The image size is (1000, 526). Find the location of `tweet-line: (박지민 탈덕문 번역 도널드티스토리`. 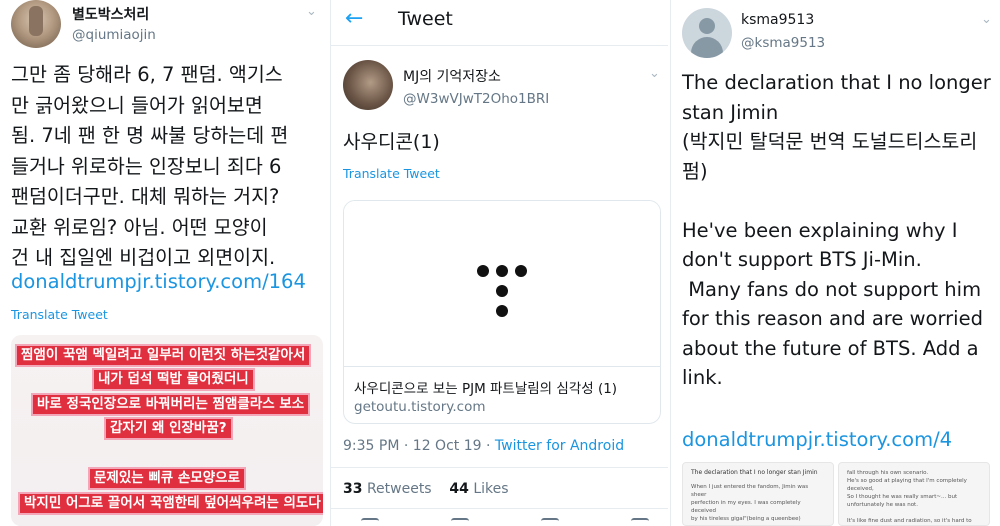

tweet-line: (박지민 탈덕문 번역 도널드티스토리 is located at coordinates (830, 141).